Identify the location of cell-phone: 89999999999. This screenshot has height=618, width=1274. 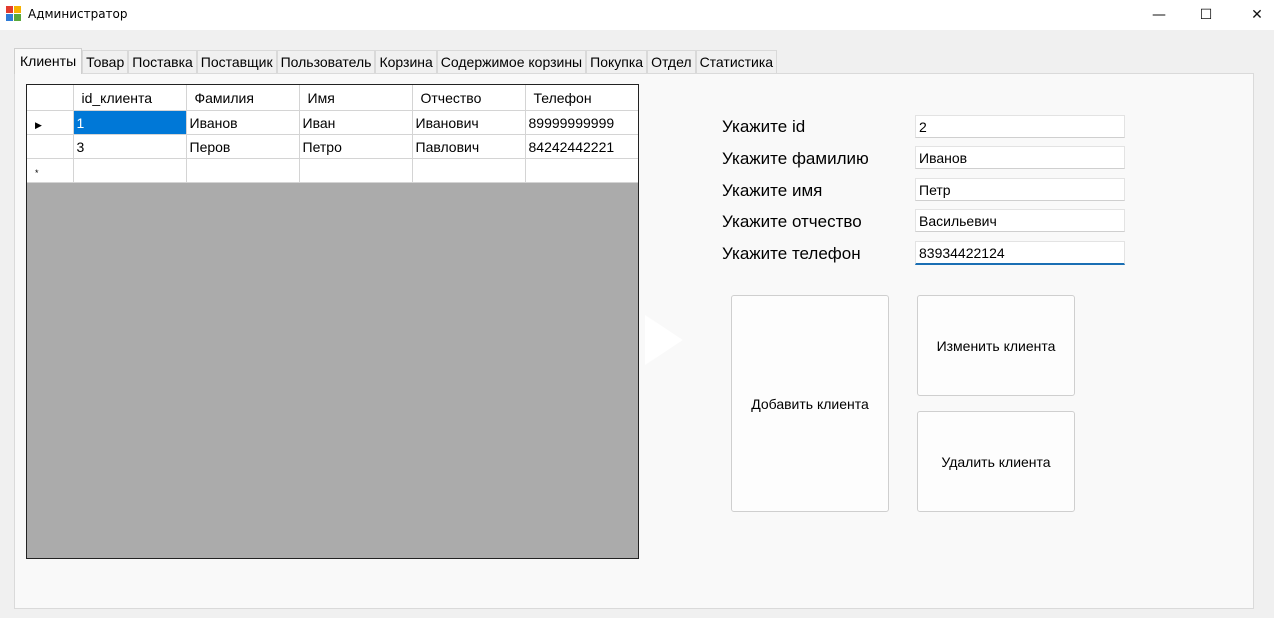
(581, 122).